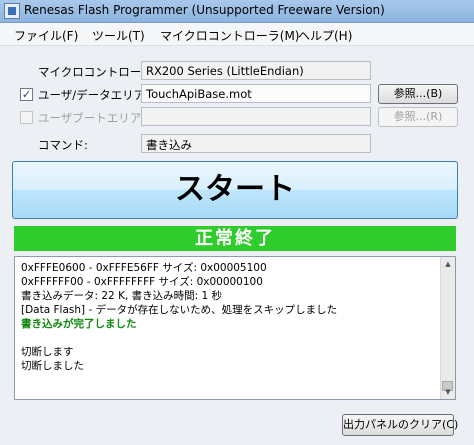 This screenshot has width=474, height=445. What do you see at coordinates (47, 352) in the screenshot?
I see `log-line: 切断します` at bounding box center [47, 352].